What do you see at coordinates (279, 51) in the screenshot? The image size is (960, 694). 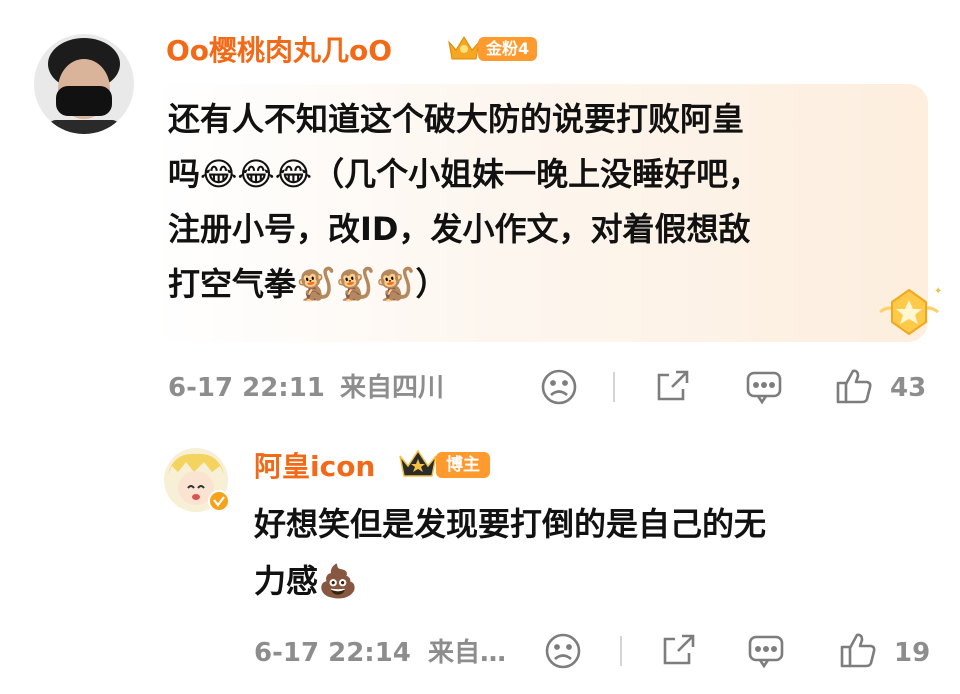 I see `commenter-username: Oo樱桃肉丸几oO` at bounding box center [279, 51].